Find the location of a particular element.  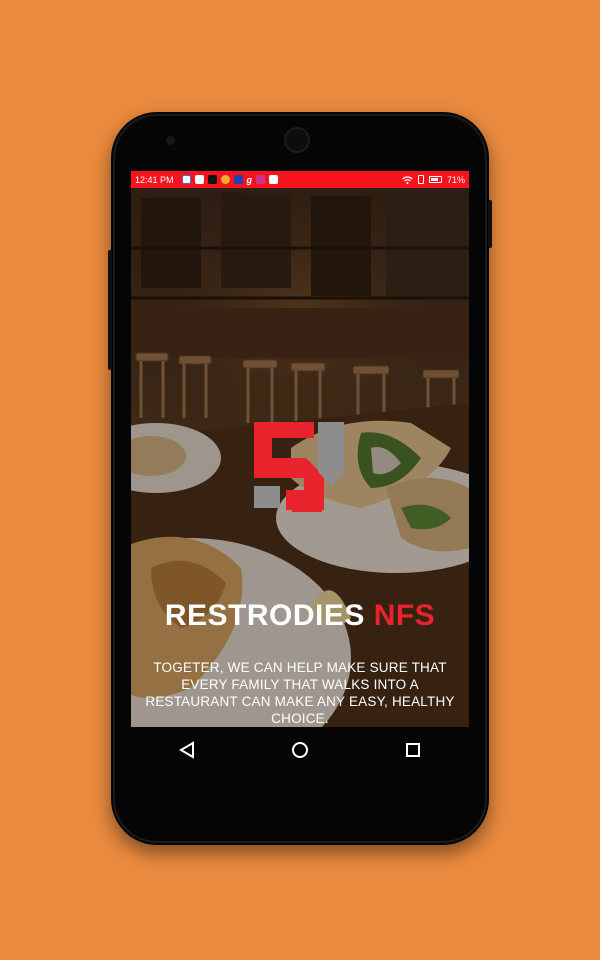

brand-name: RESTRODIES is located at coordinates (264, 615).